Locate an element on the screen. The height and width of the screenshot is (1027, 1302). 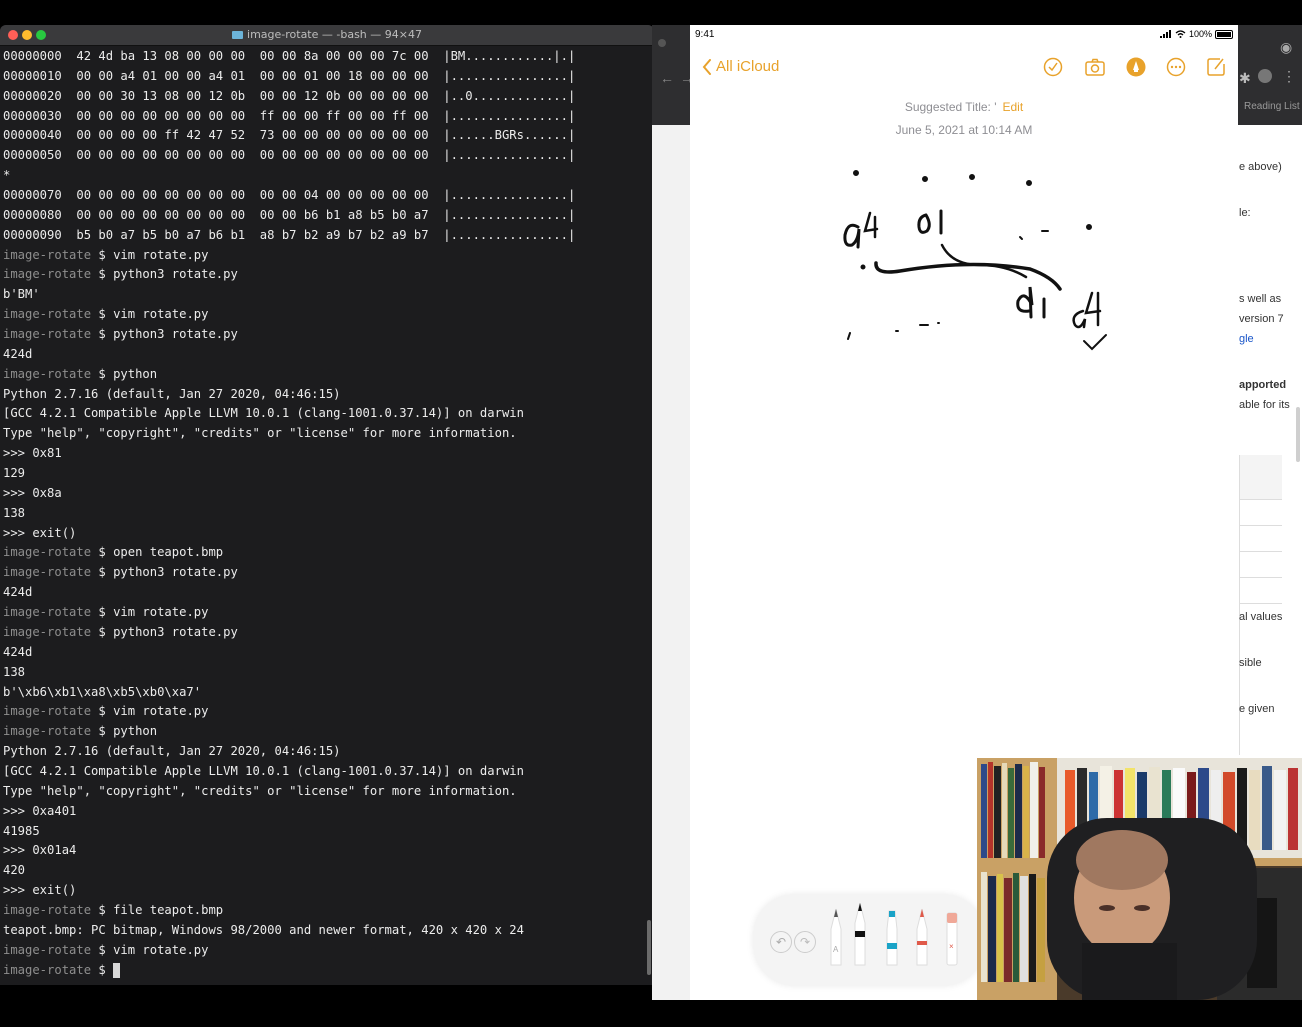
reading-list-button: Reading List is located at coordinates (1272, 106).